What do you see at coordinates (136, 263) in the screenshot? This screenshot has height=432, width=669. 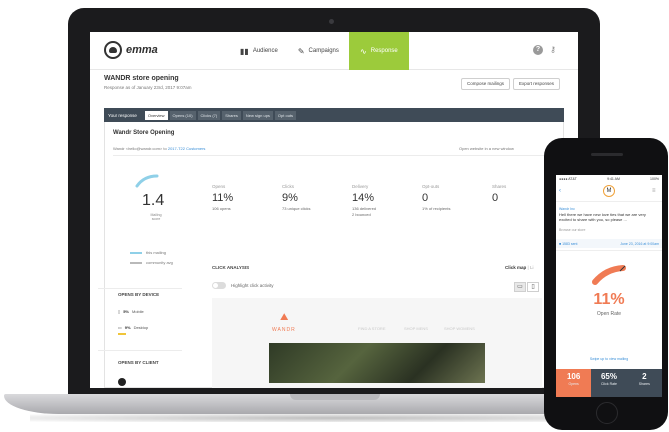 I see `legend-community-swatch` at bounding box center [136, 263].